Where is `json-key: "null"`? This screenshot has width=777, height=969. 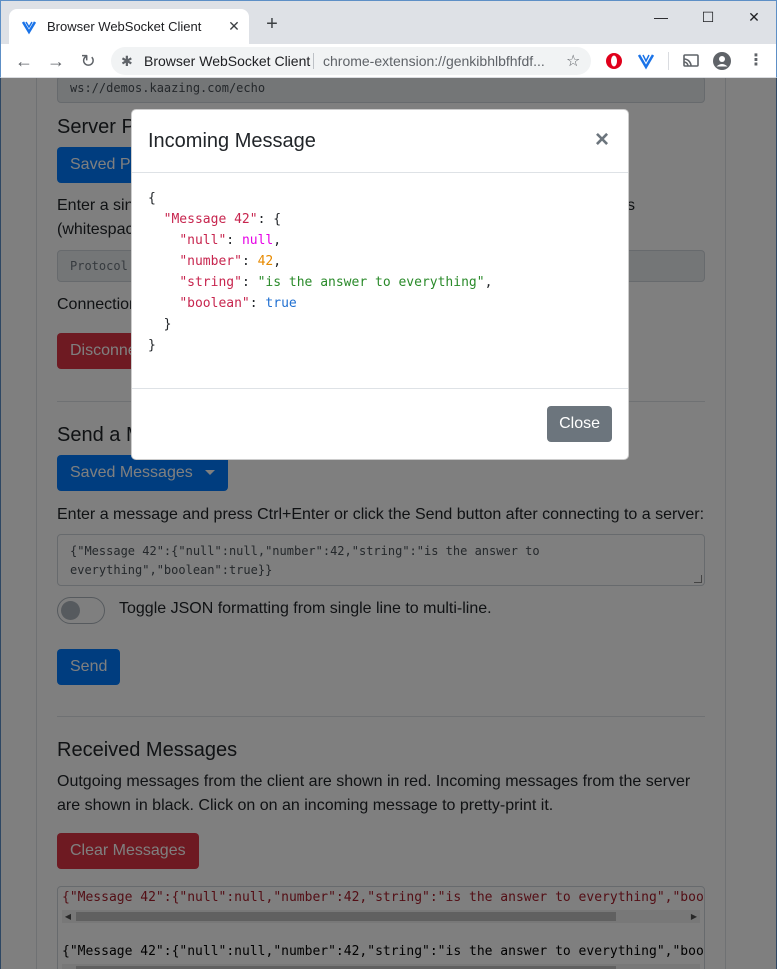
json-key: "null" is located at coordinates (203, 240).